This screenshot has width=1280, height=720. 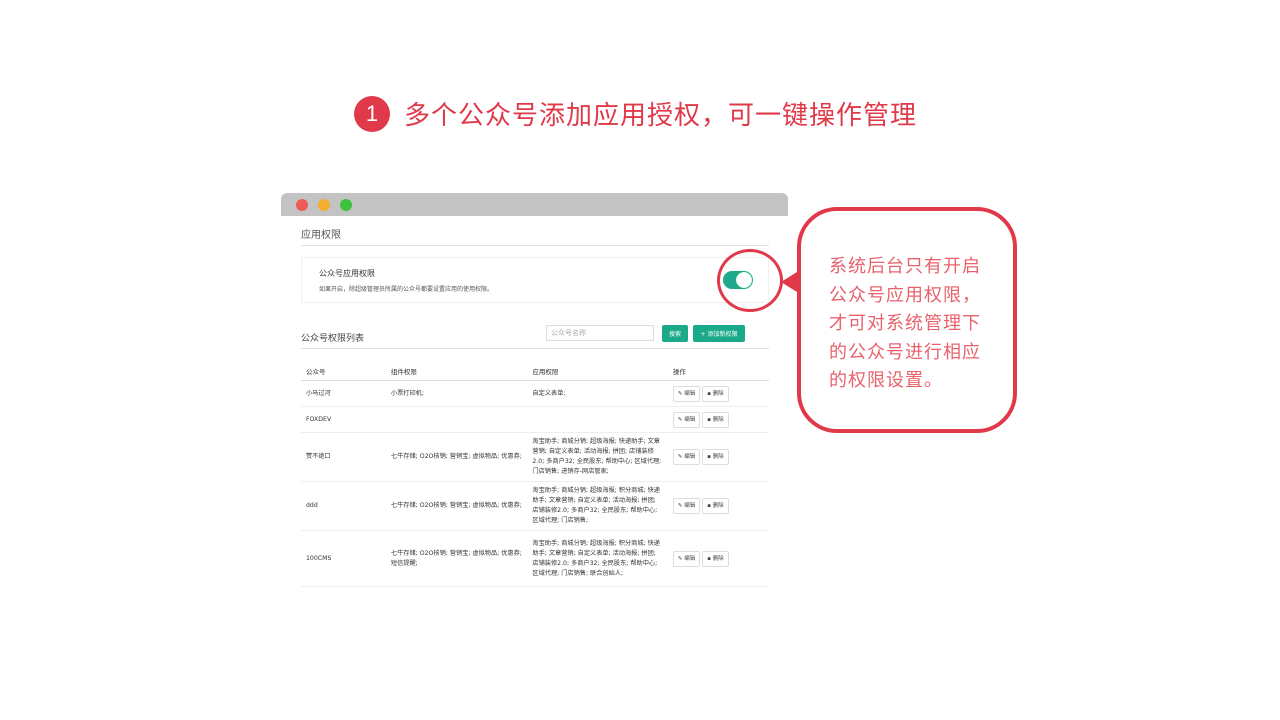 I want to click on permission-title: 公众号应用权限, so click(x=347, y=273).